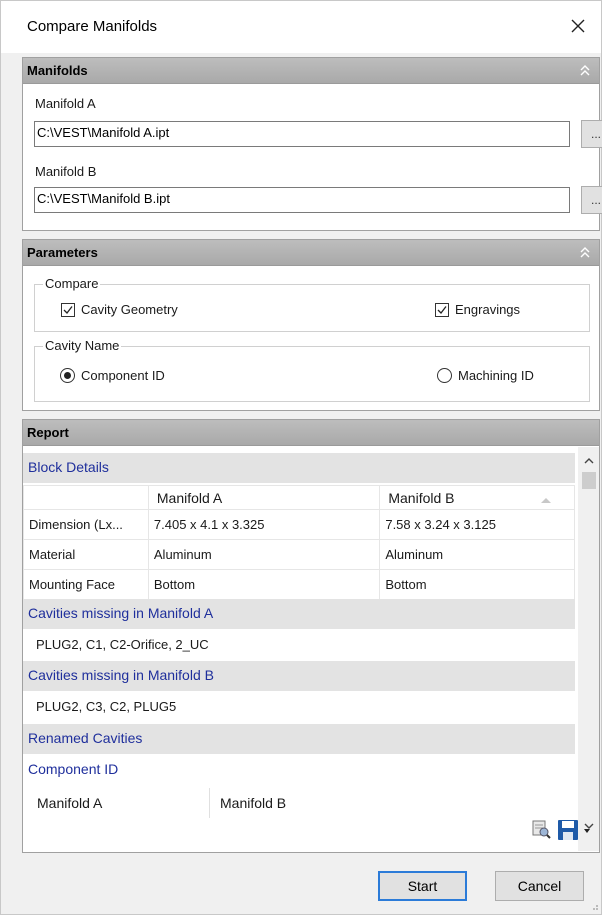  I want to click on cavity-name-fieldset: Cavity Name Component ID Machining ID, so click(312, 370).